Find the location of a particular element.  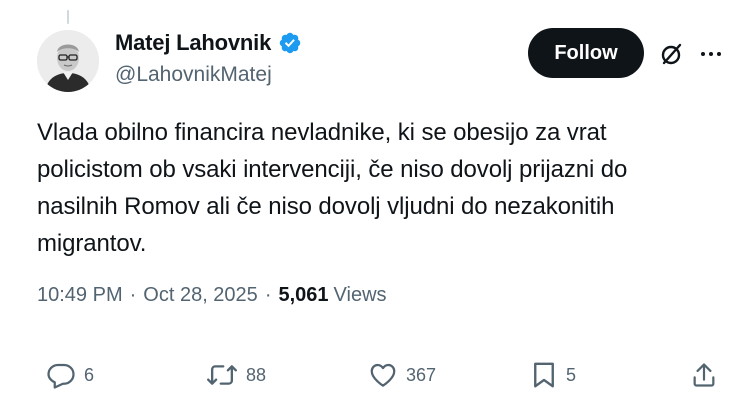

tweet-text-line: migrantov. is located at coordinates (92, 243).